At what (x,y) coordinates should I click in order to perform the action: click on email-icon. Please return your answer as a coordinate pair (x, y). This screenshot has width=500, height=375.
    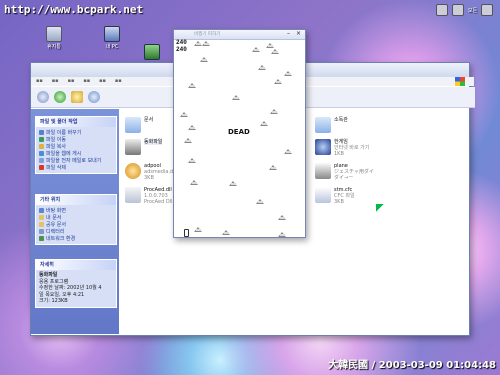
    Looking at the image, I should click on (41, 160).